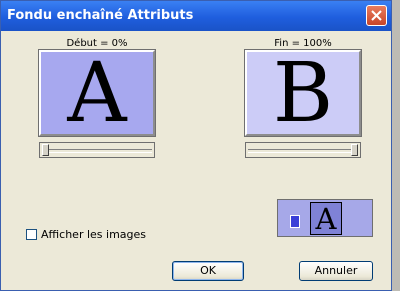 Image resolution: width=400 pixels, height=291 pixels. I want to click on mini-preview-box: A, so click(326, 219).